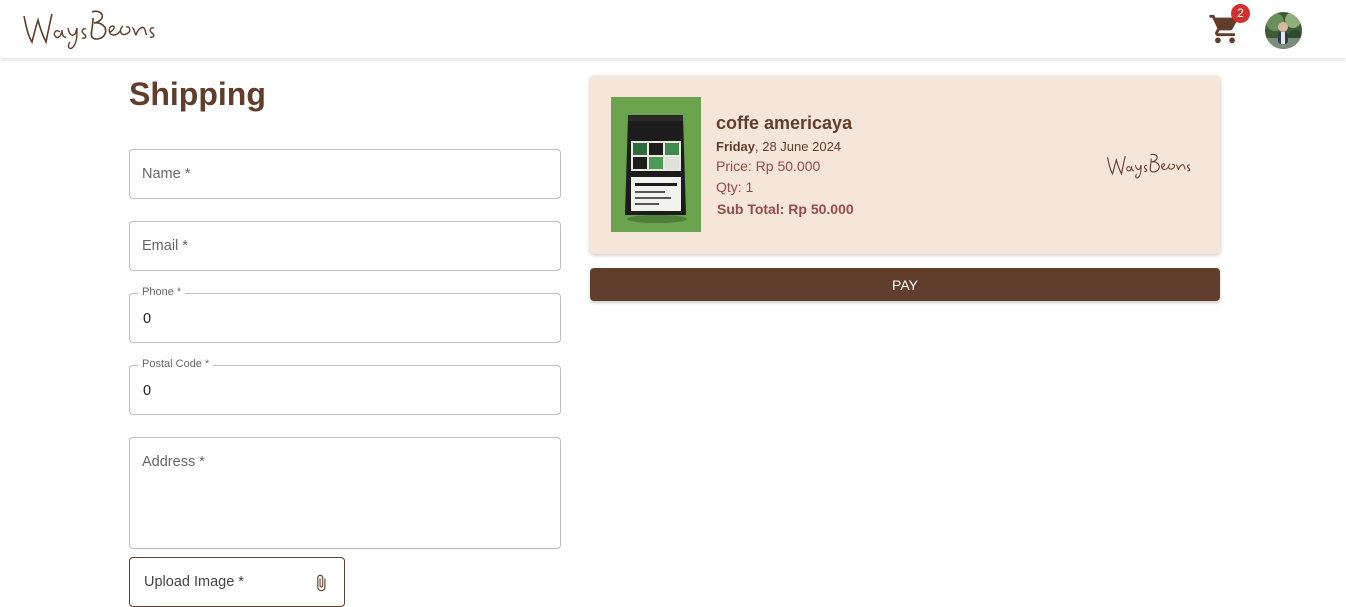 The width and height of the screenshot is (1346, 607). I want to click on name-field-placeholder: Name *, so click(166, 174).